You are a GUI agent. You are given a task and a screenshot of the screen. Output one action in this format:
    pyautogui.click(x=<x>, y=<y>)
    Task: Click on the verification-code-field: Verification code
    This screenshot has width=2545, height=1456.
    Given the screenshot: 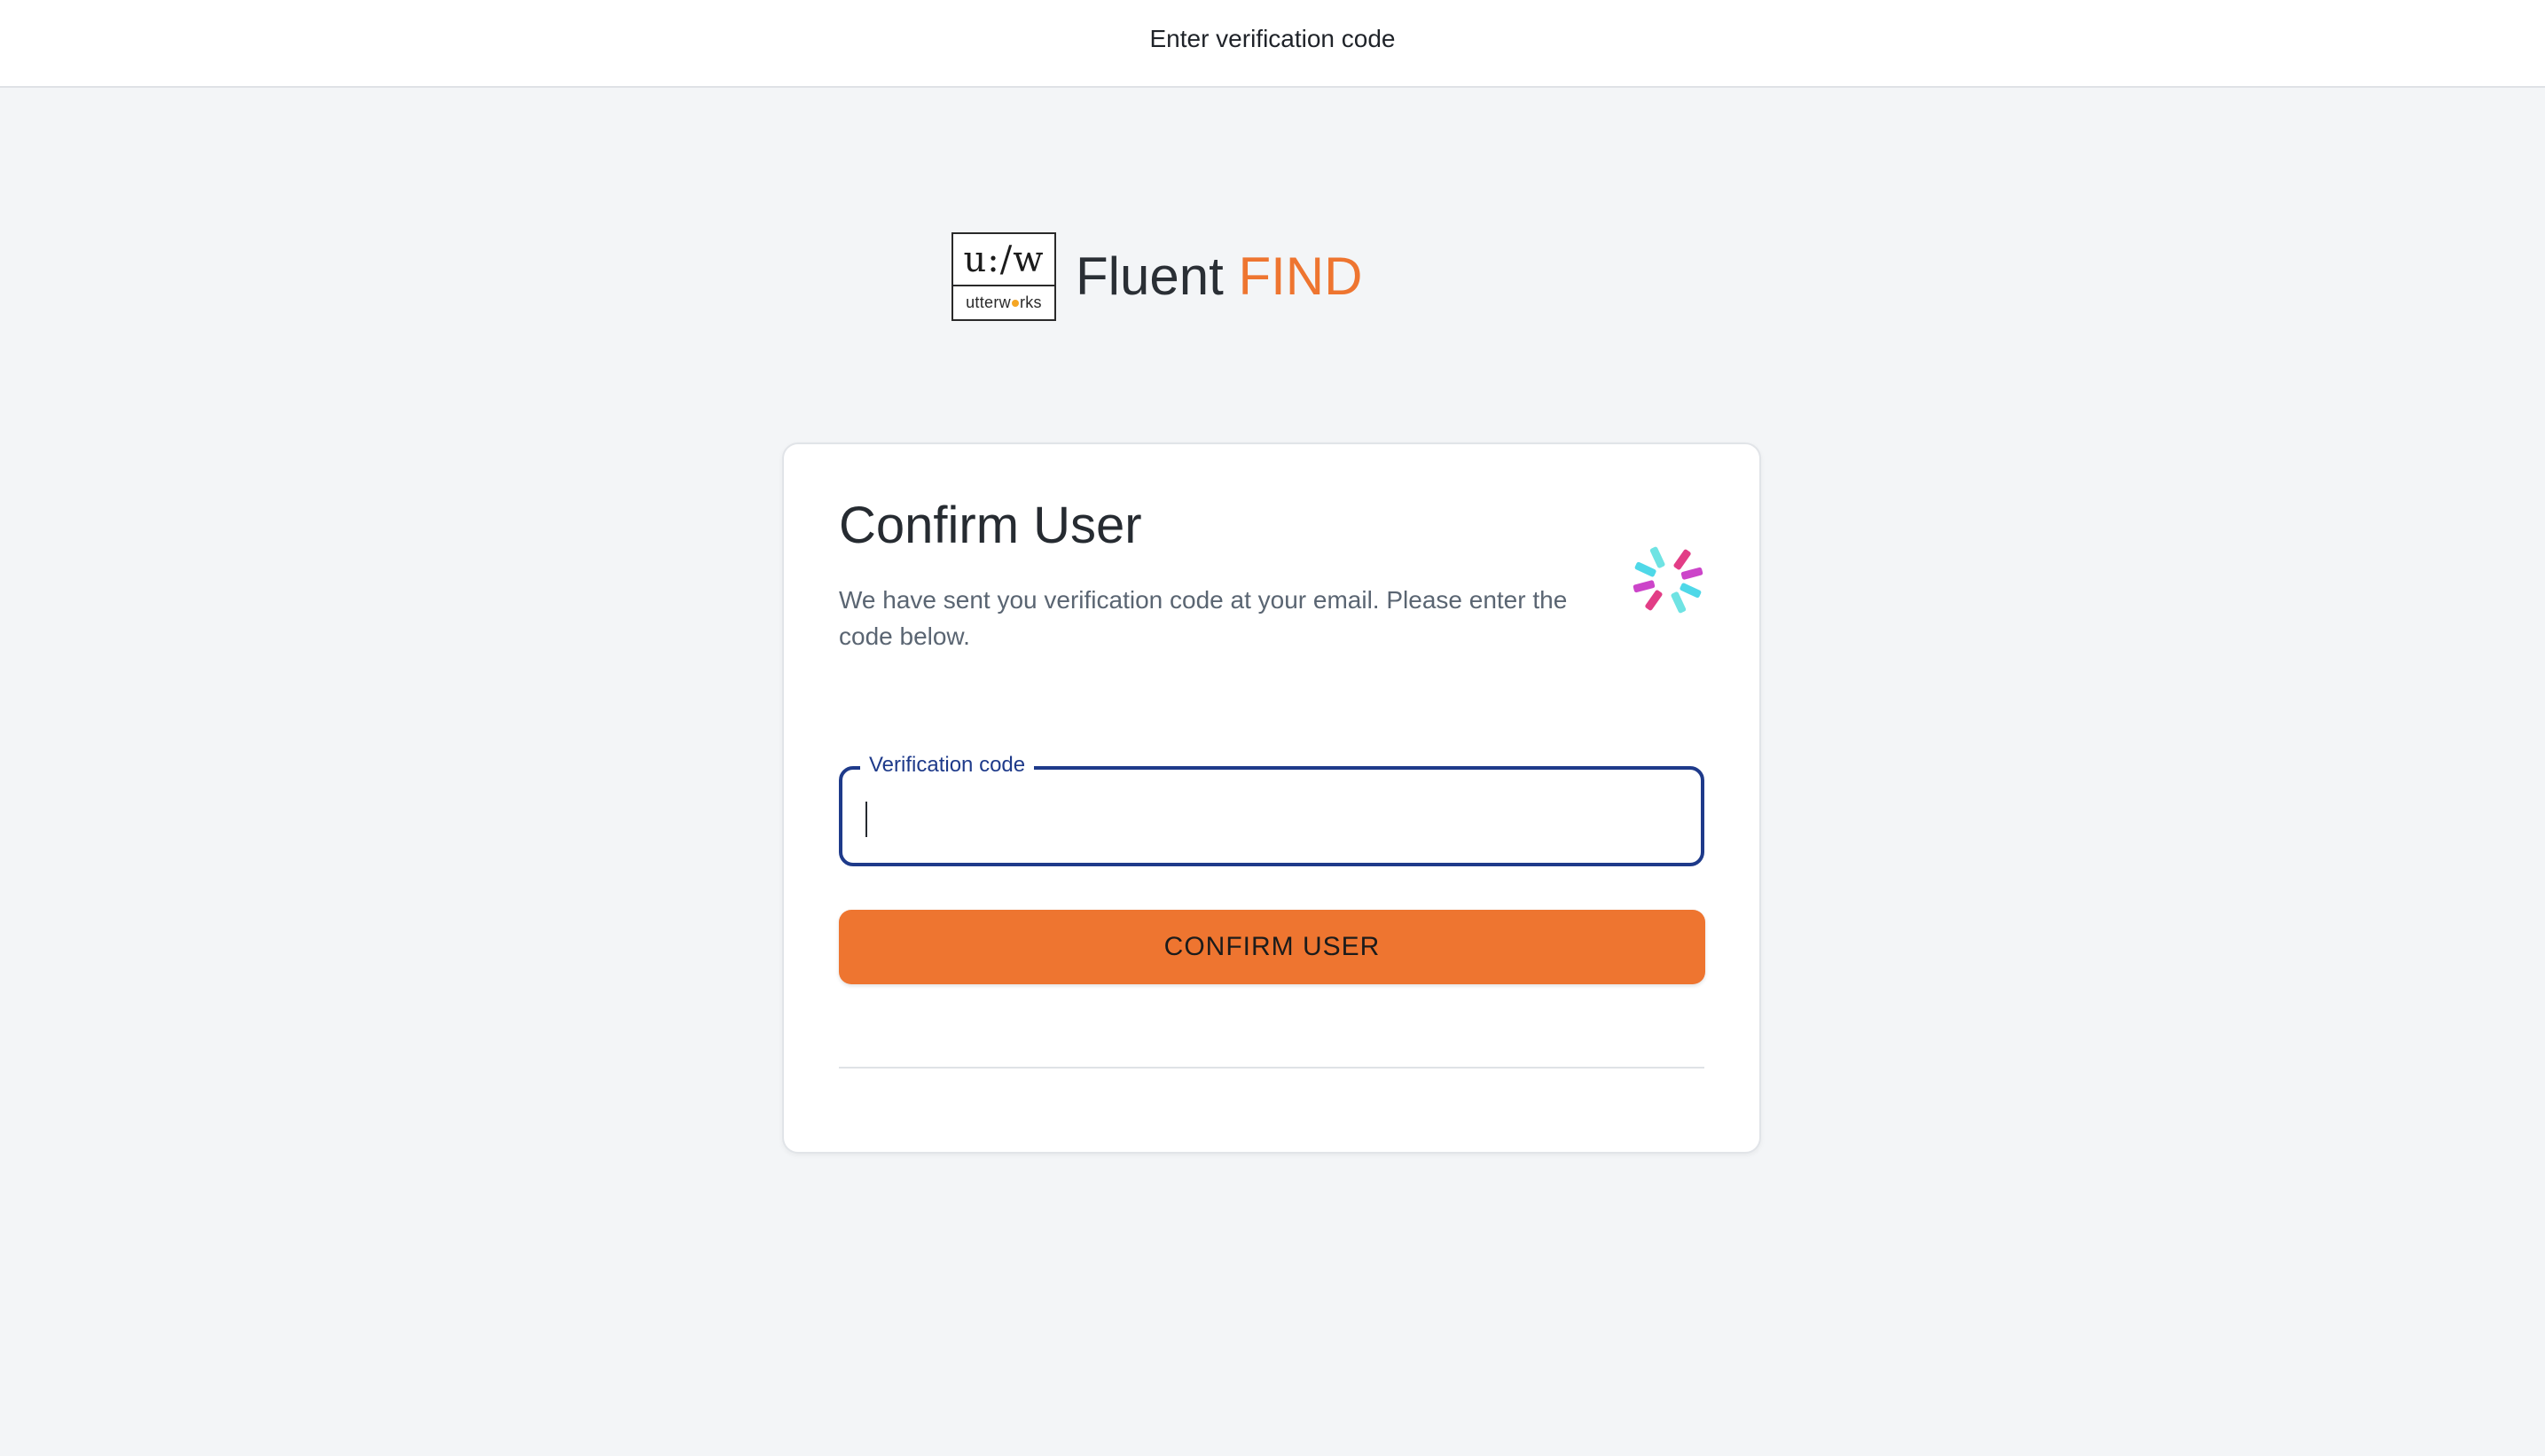 What is the action you would take?
    pyautogui.click(x=1271, y=809)
    